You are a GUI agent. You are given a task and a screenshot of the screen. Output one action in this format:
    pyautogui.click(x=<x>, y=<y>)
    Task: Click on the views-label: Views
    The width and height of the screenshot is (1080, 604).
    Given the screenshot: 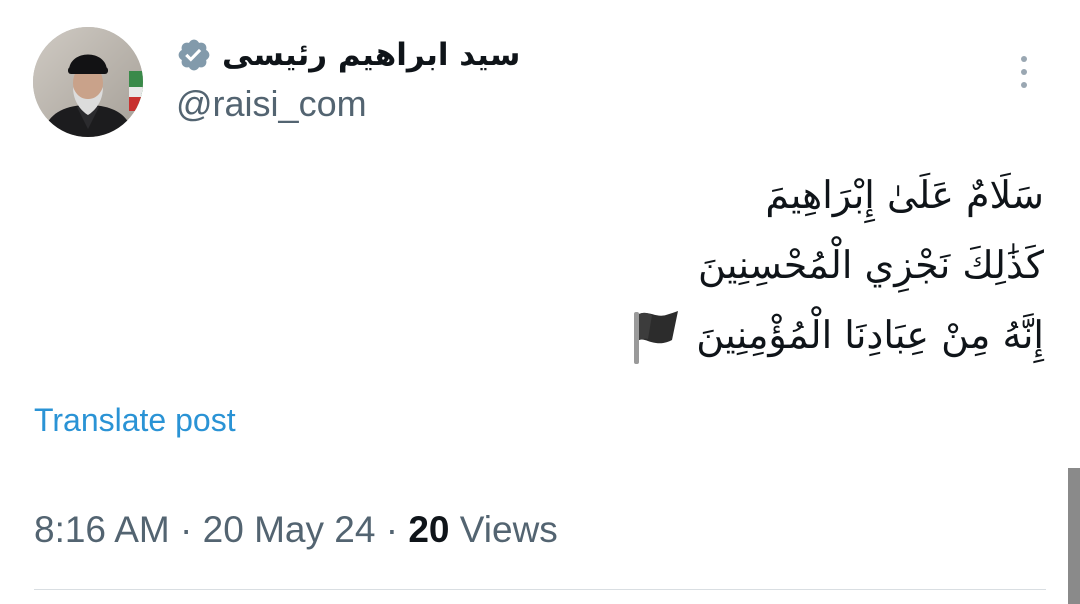 What is the action you would take?
    pyautogui.click(x=503, y=529)
    